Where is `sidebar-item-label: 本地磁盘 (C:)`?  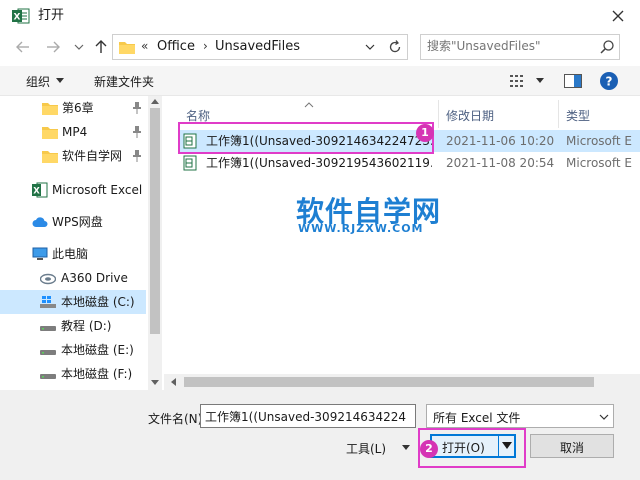 sidebar-item-label: 本地磁盘 (C:) is located at coordinates (98, 302).